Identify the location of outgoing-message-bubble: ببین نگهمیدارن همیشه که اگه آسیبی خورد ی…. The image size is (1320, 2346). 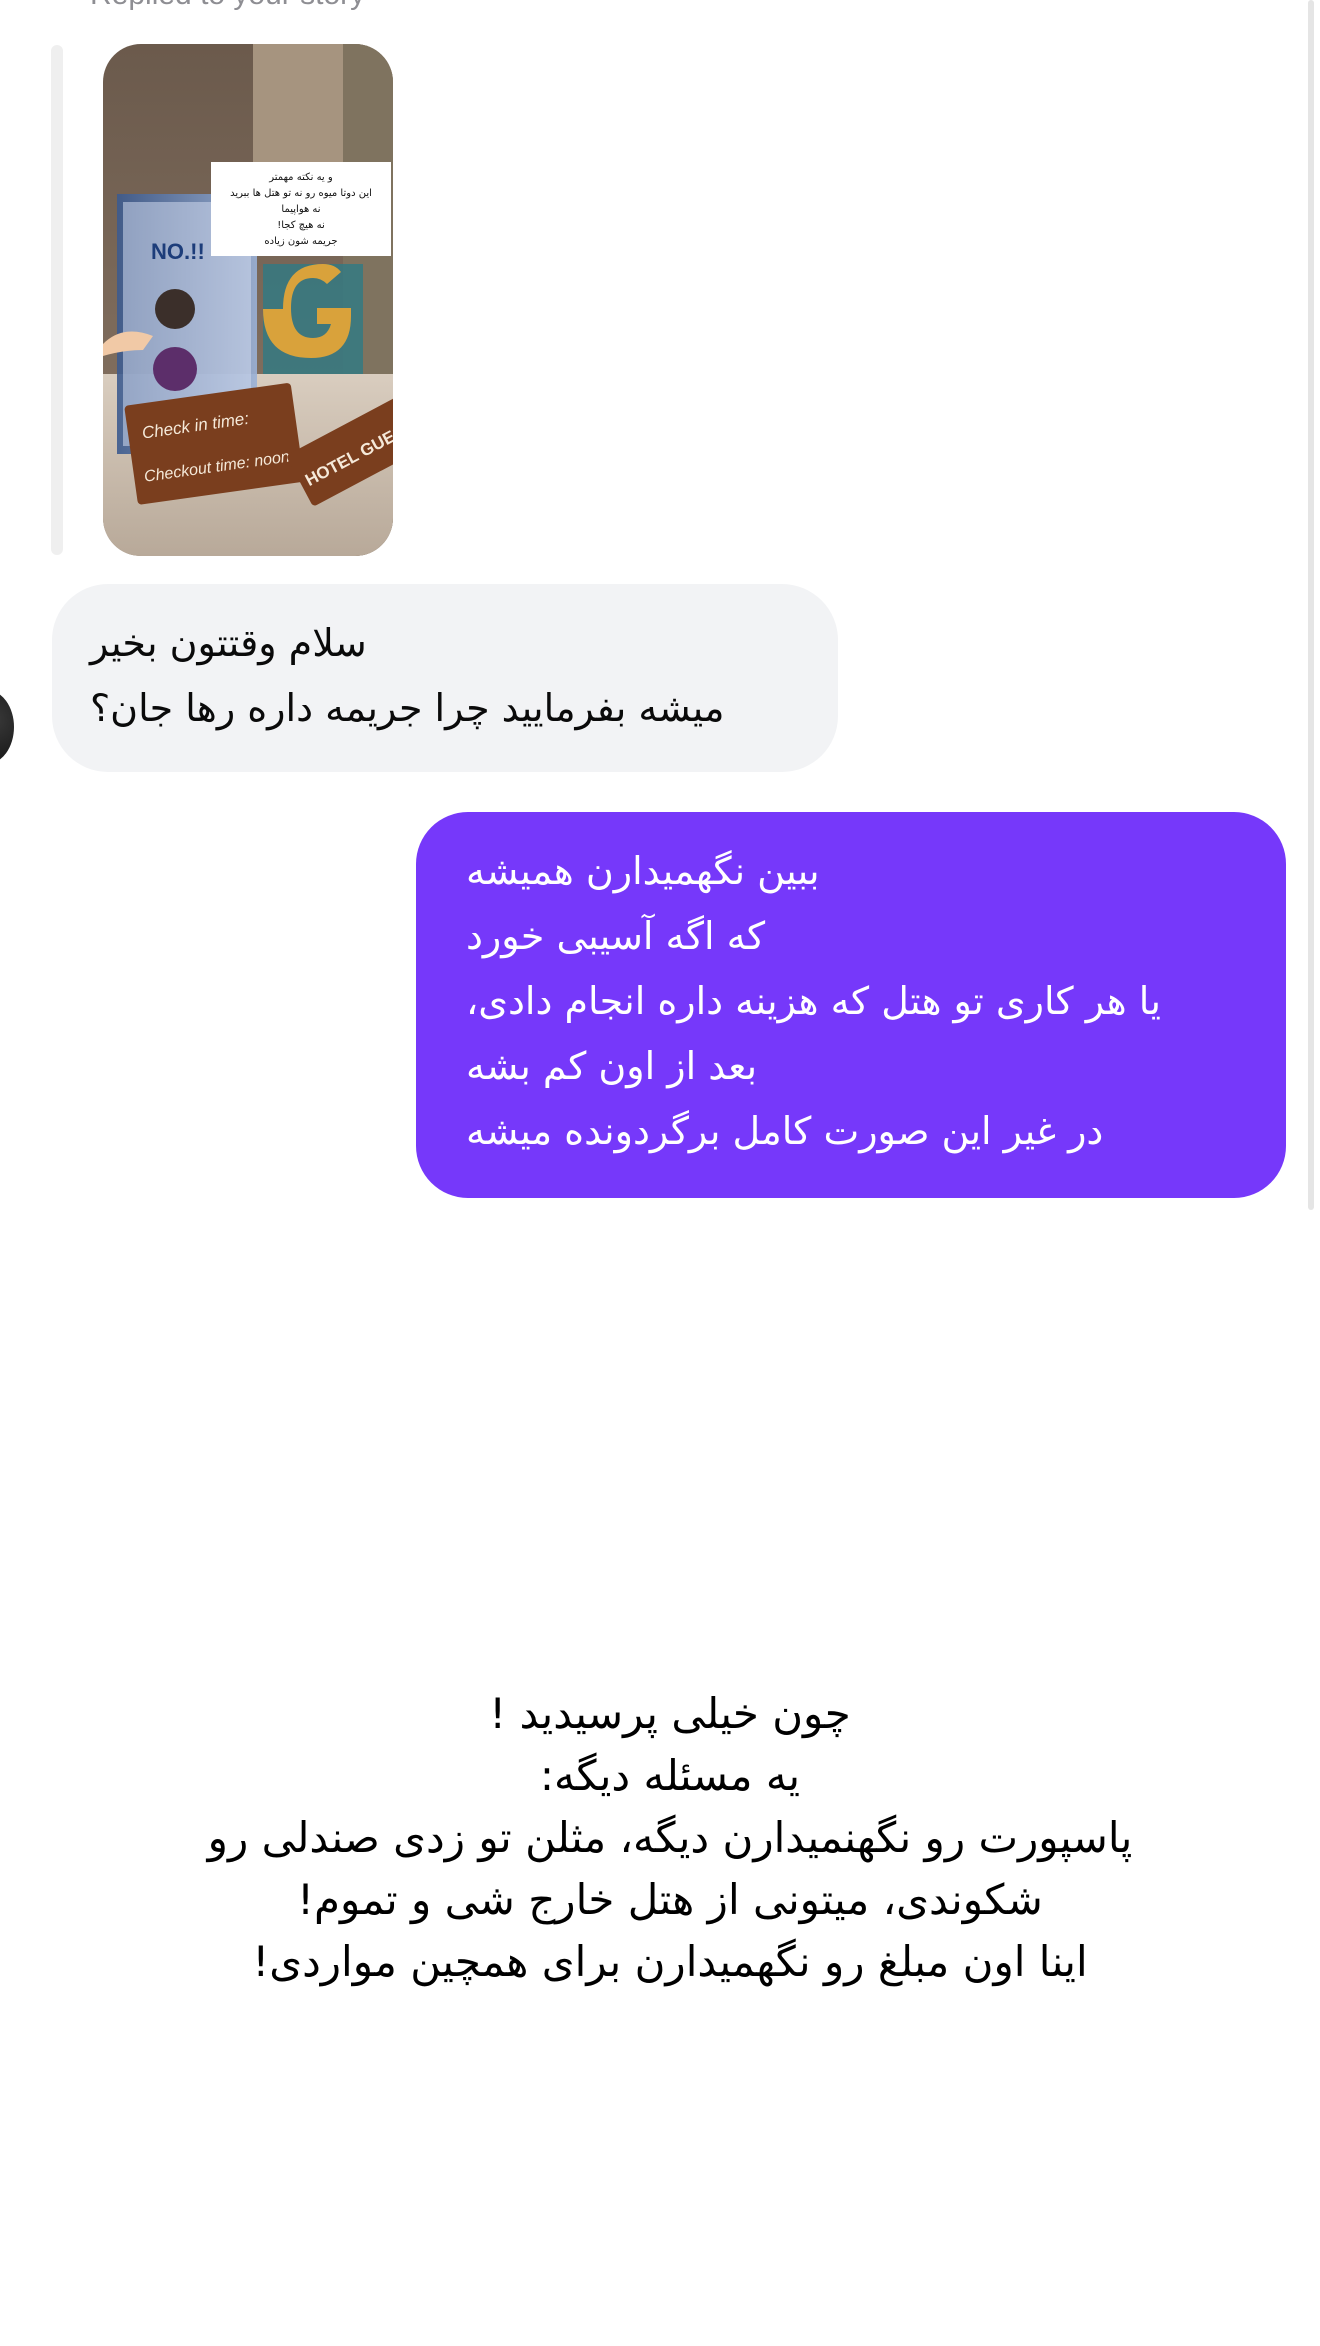
(851, 1005).